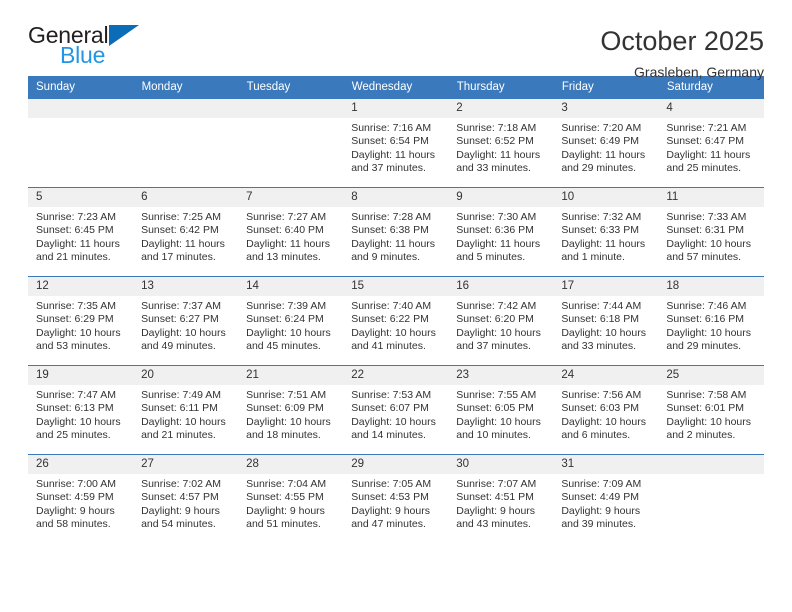 The height and width of the screenshot is (612, 792). Describe the element at coordinates (396, 464) in the screenshot. I see `day-number: 29` at that location.